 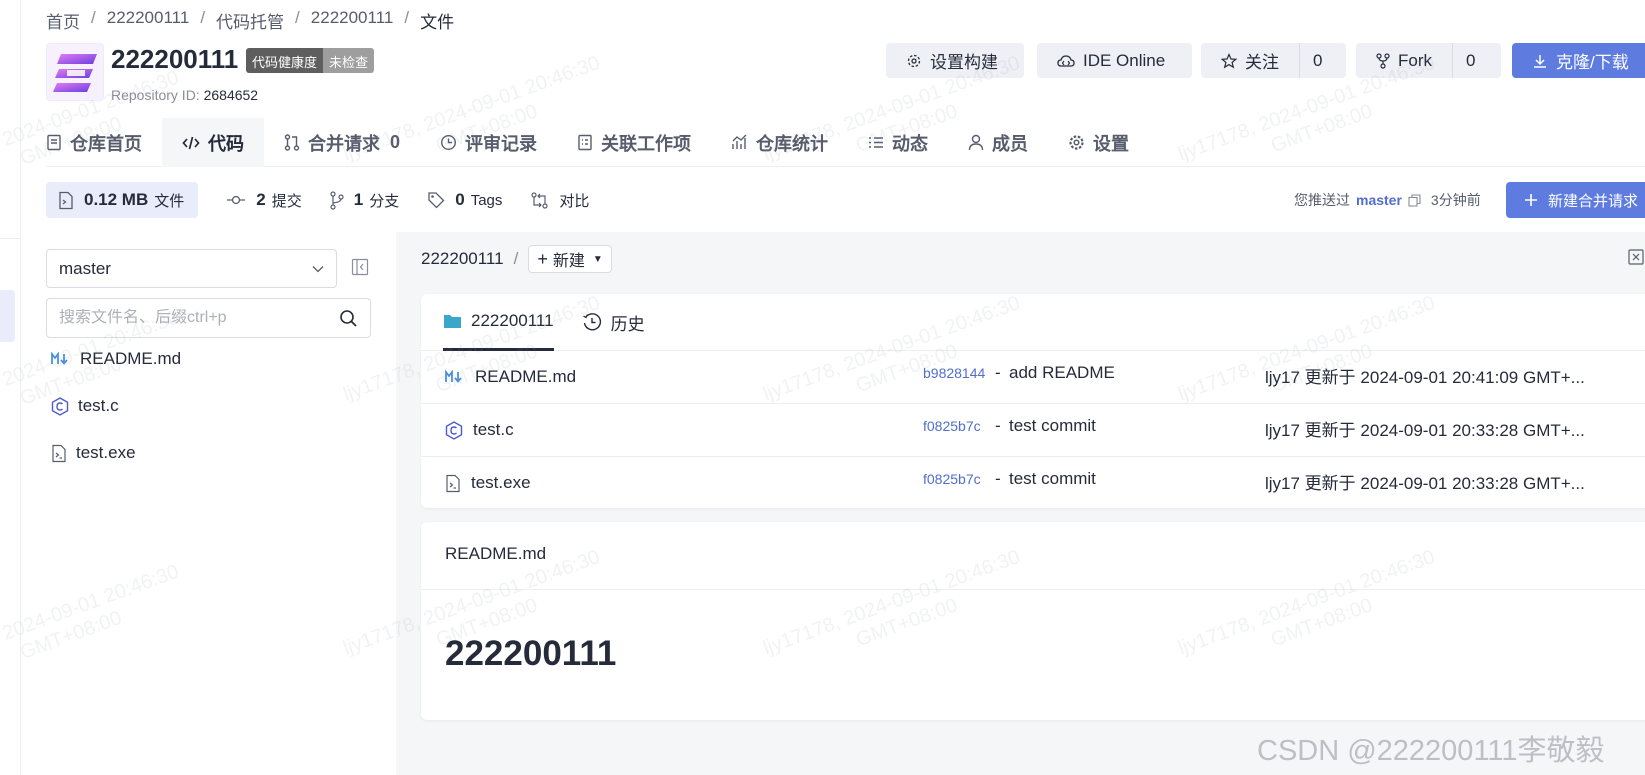 I want to click on branch-icon, so click(x=337, y=200).